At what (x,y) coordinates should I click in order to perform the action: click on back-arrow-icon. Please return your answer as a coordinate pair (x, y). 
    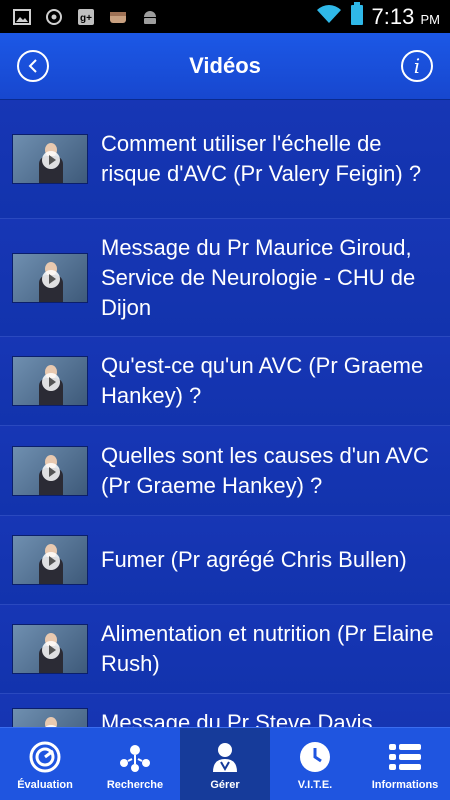
    Looking at the image, I should click on (32, 66).